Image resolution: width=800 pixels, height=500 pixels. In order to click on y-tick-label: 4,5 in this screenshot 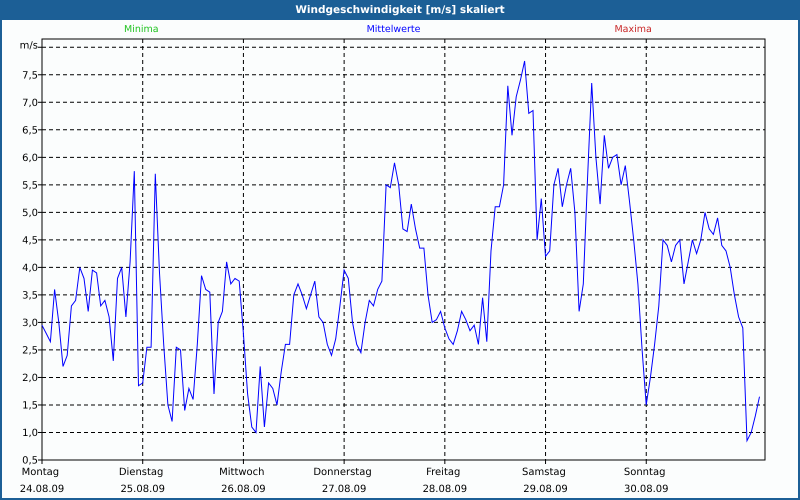, I will do `click(30, 240)`.